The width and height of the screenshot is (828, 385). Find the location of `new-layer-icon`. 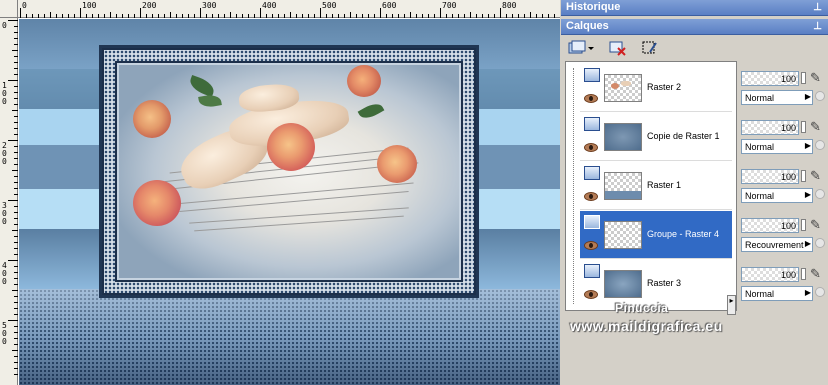

new-layer-icon is located at coordinates (581, 47).